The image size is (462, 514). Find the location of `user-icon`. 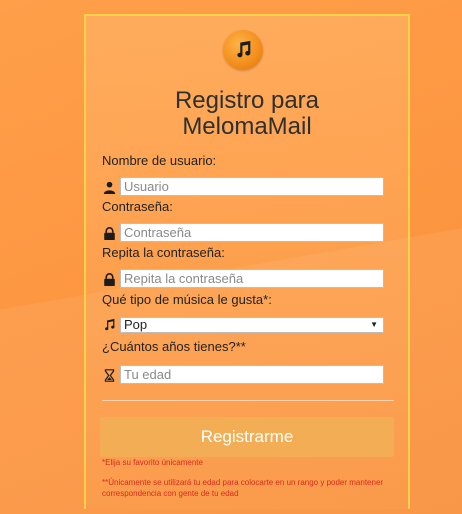

user-icon is located at coordinates (109, 187).